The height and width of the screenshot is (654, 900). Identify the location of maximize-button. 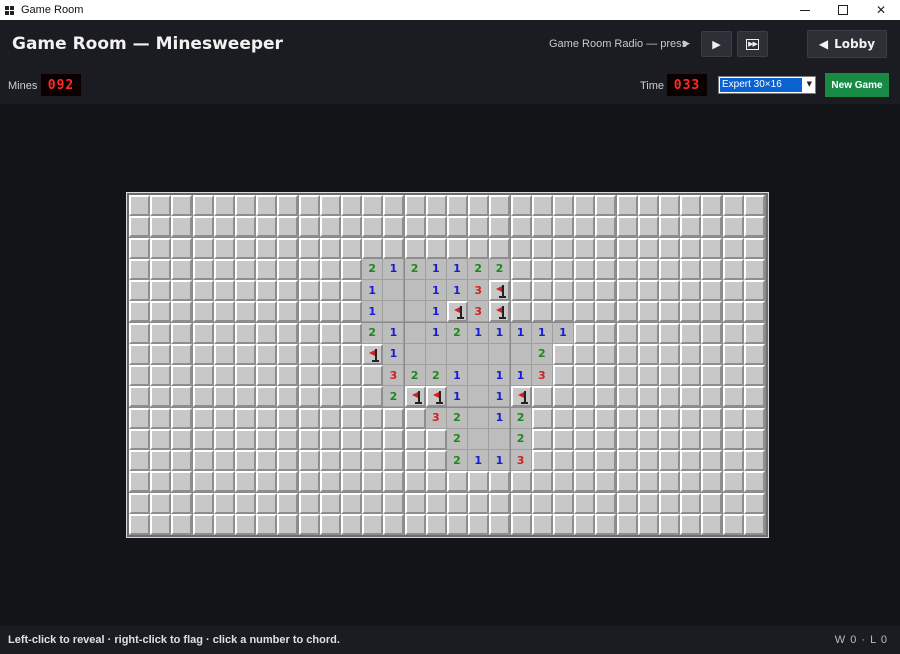
(843, 10).